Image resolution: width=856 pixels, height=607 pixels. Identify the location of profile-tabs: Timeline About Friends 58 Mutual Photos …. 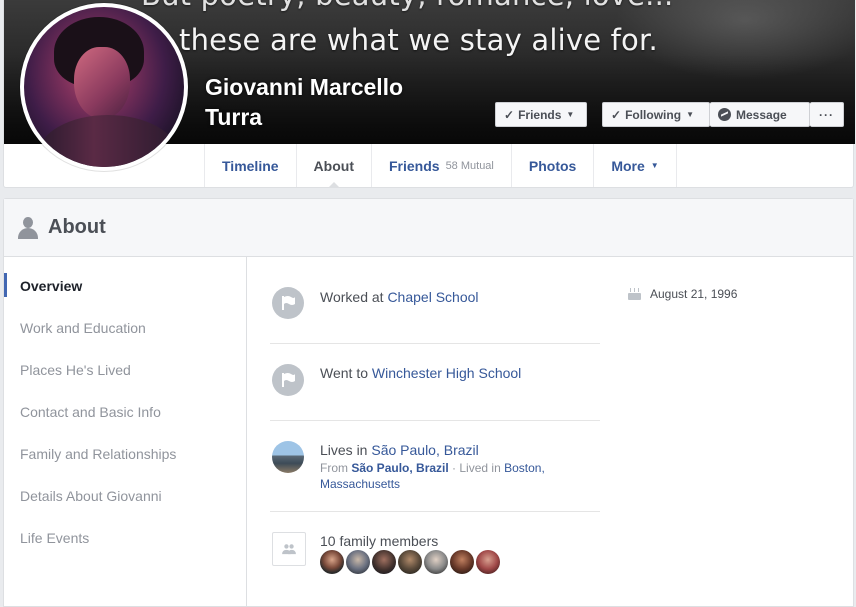
(440, 166).